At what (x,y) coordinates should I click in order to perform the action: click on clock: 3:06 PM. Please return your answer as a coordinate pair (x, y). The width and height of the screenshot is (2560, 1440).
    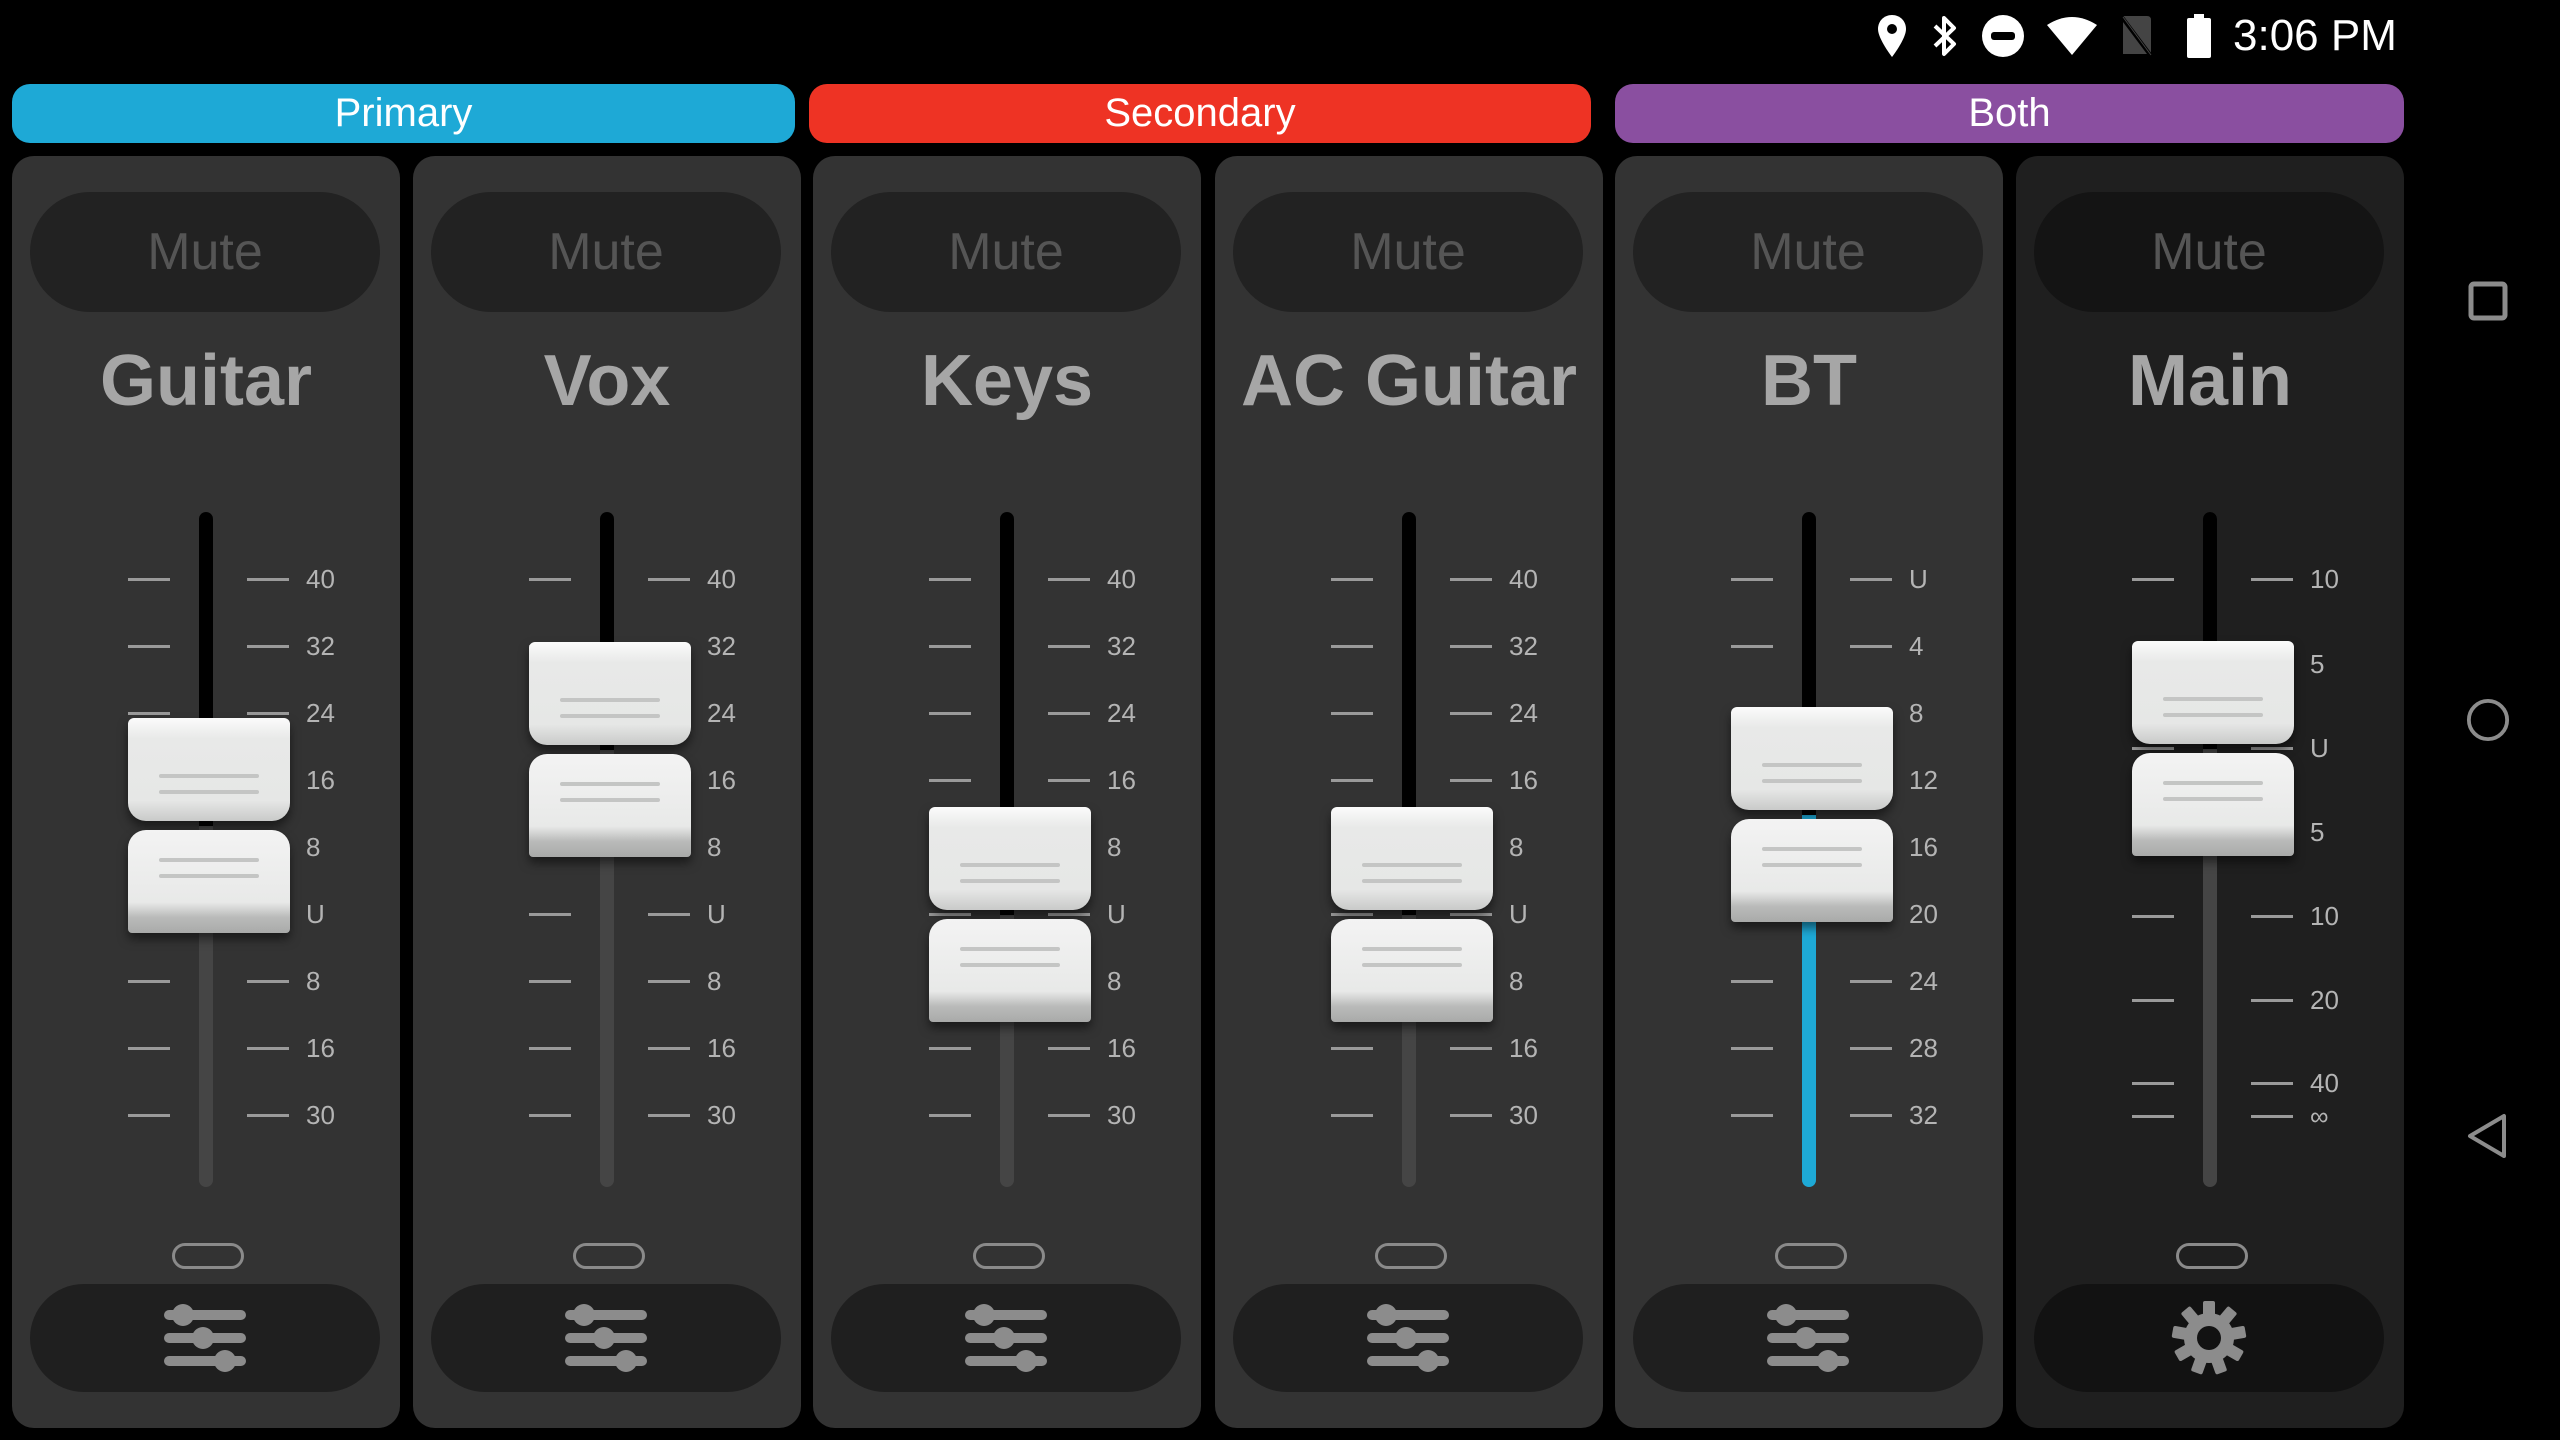
    Looking at the image, I should click on (2315, 35).